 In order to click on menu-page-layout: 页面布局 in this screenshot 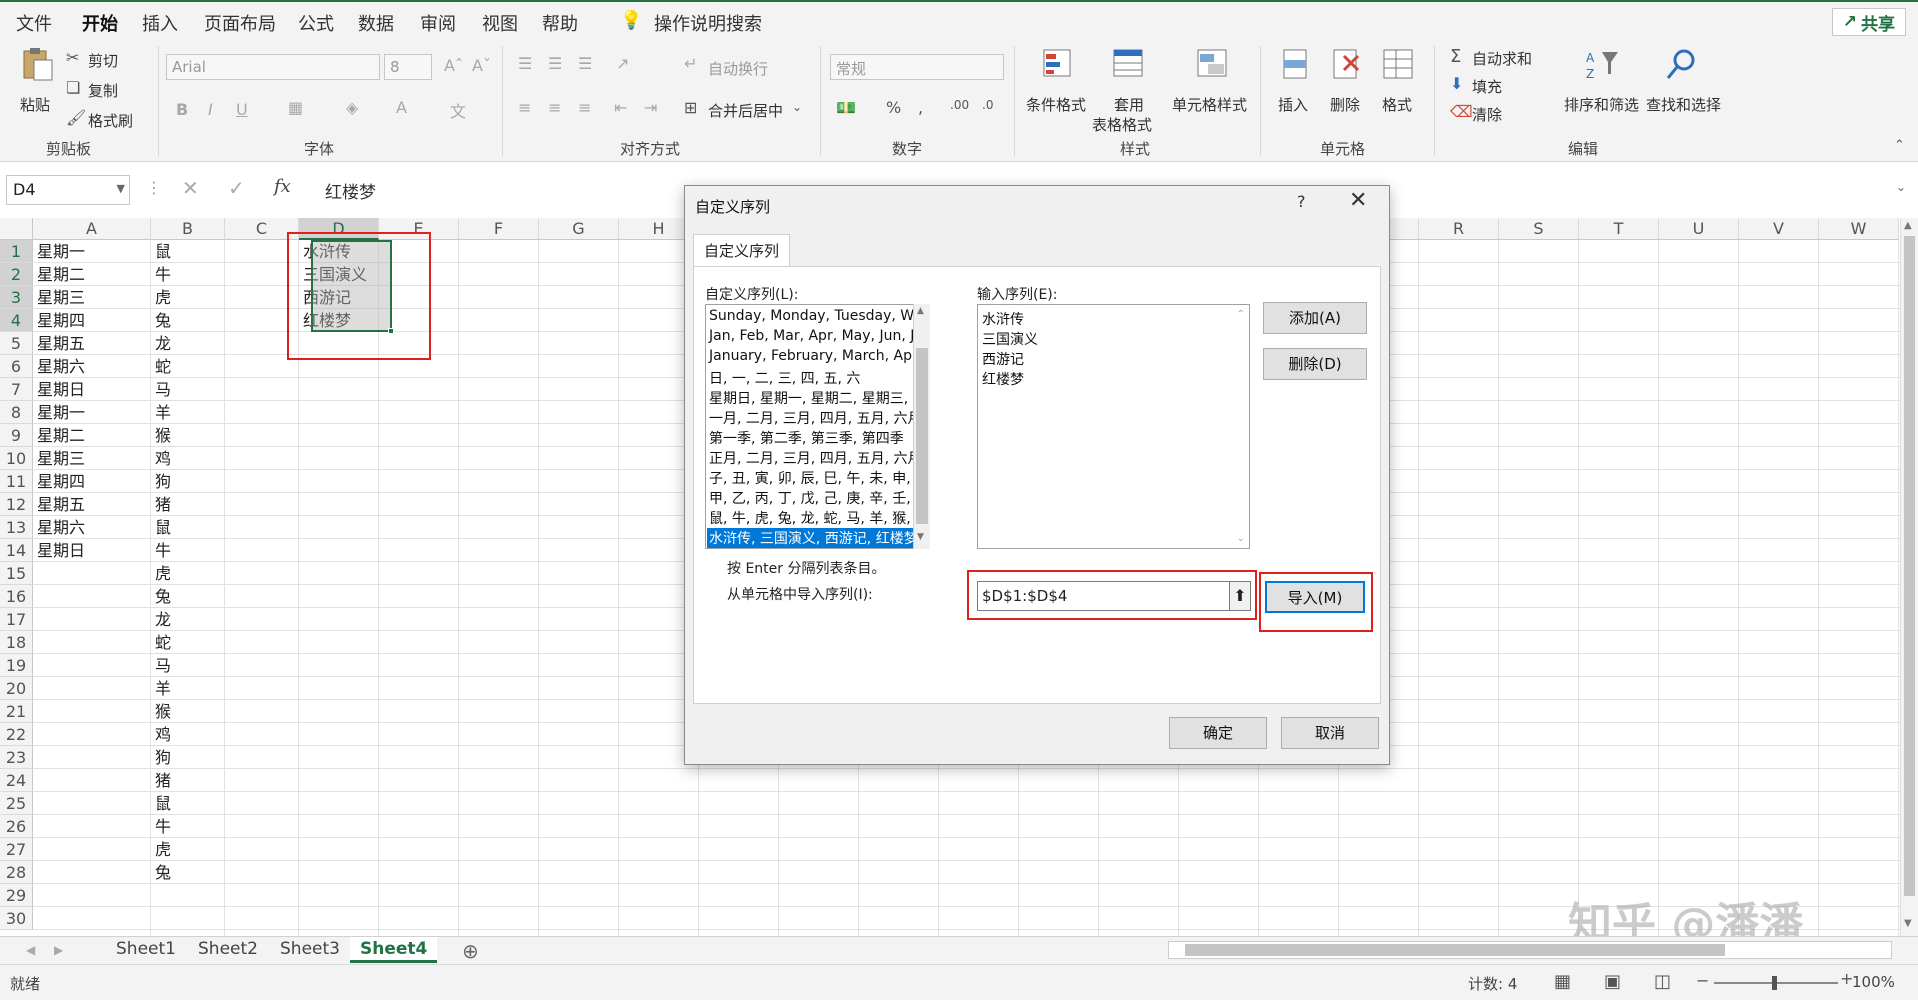, I will do `click(240, 23)`.